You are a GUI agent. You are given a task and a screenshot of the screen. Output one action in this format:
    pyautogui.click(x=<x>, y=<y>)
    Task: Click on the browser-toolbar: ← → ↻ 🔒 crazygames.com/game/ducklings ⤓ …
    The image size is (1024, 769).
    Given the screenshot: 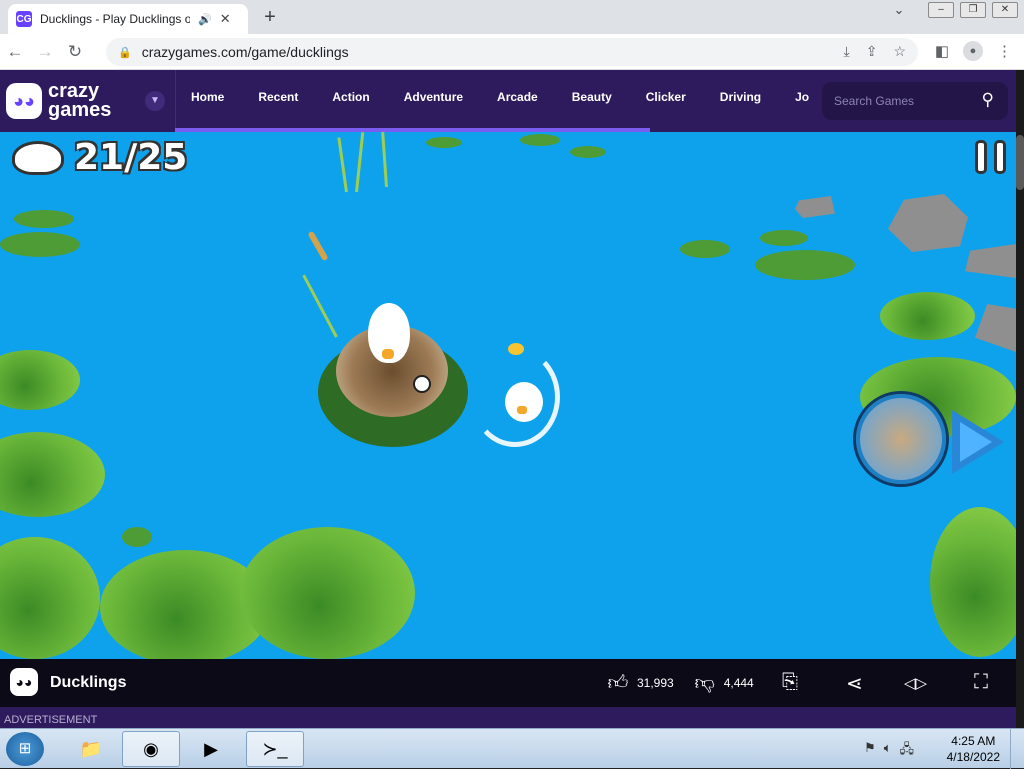 What is the action you would take?
    pyautogui.click(x=512, y=52)
    